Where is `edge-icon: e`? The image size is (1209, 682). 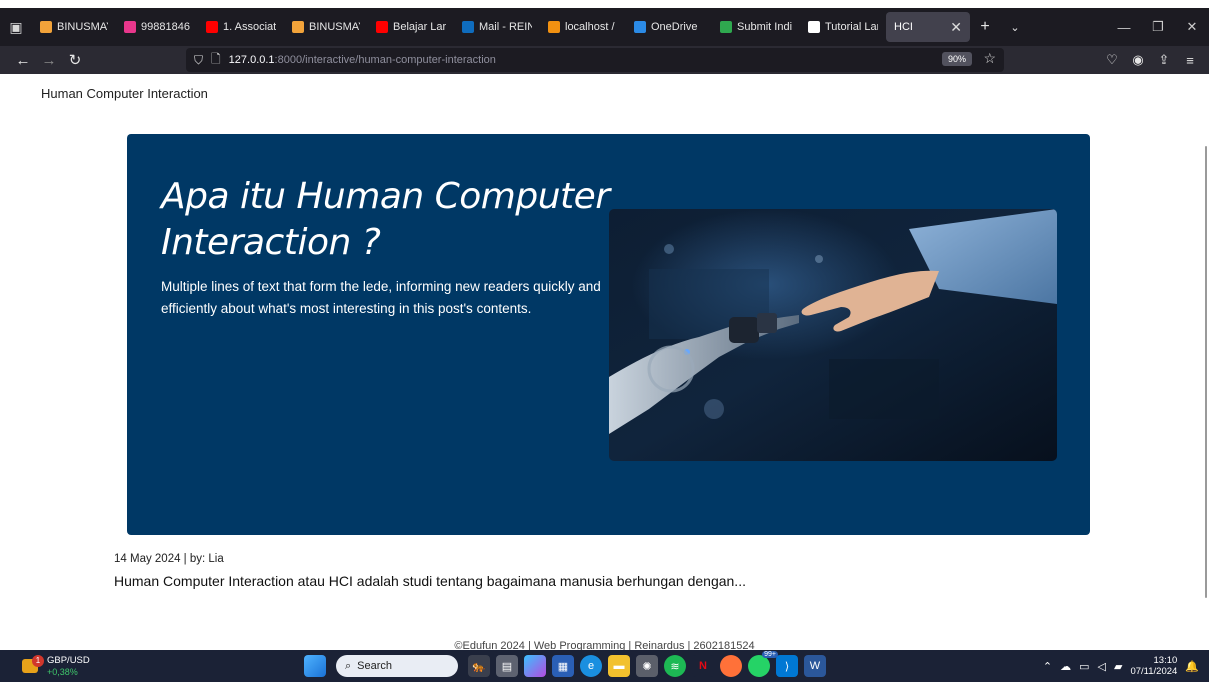 edge-icon: e is located at coordinates (591, 666).